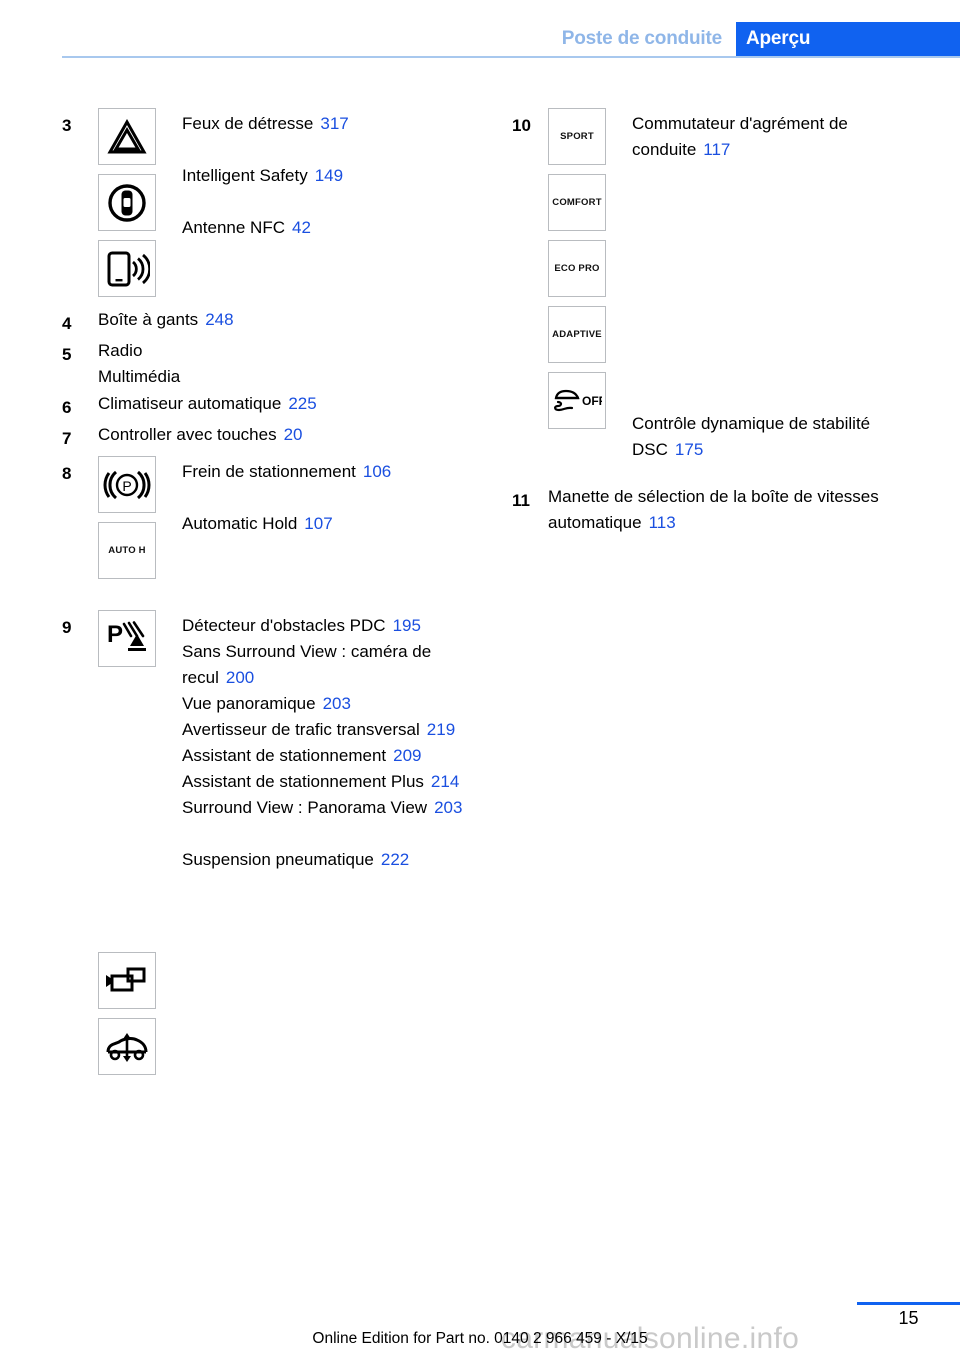 The image size is (960, 1362). I want to click on list-item: 5 Radio Multimédia, so click(272, 363).